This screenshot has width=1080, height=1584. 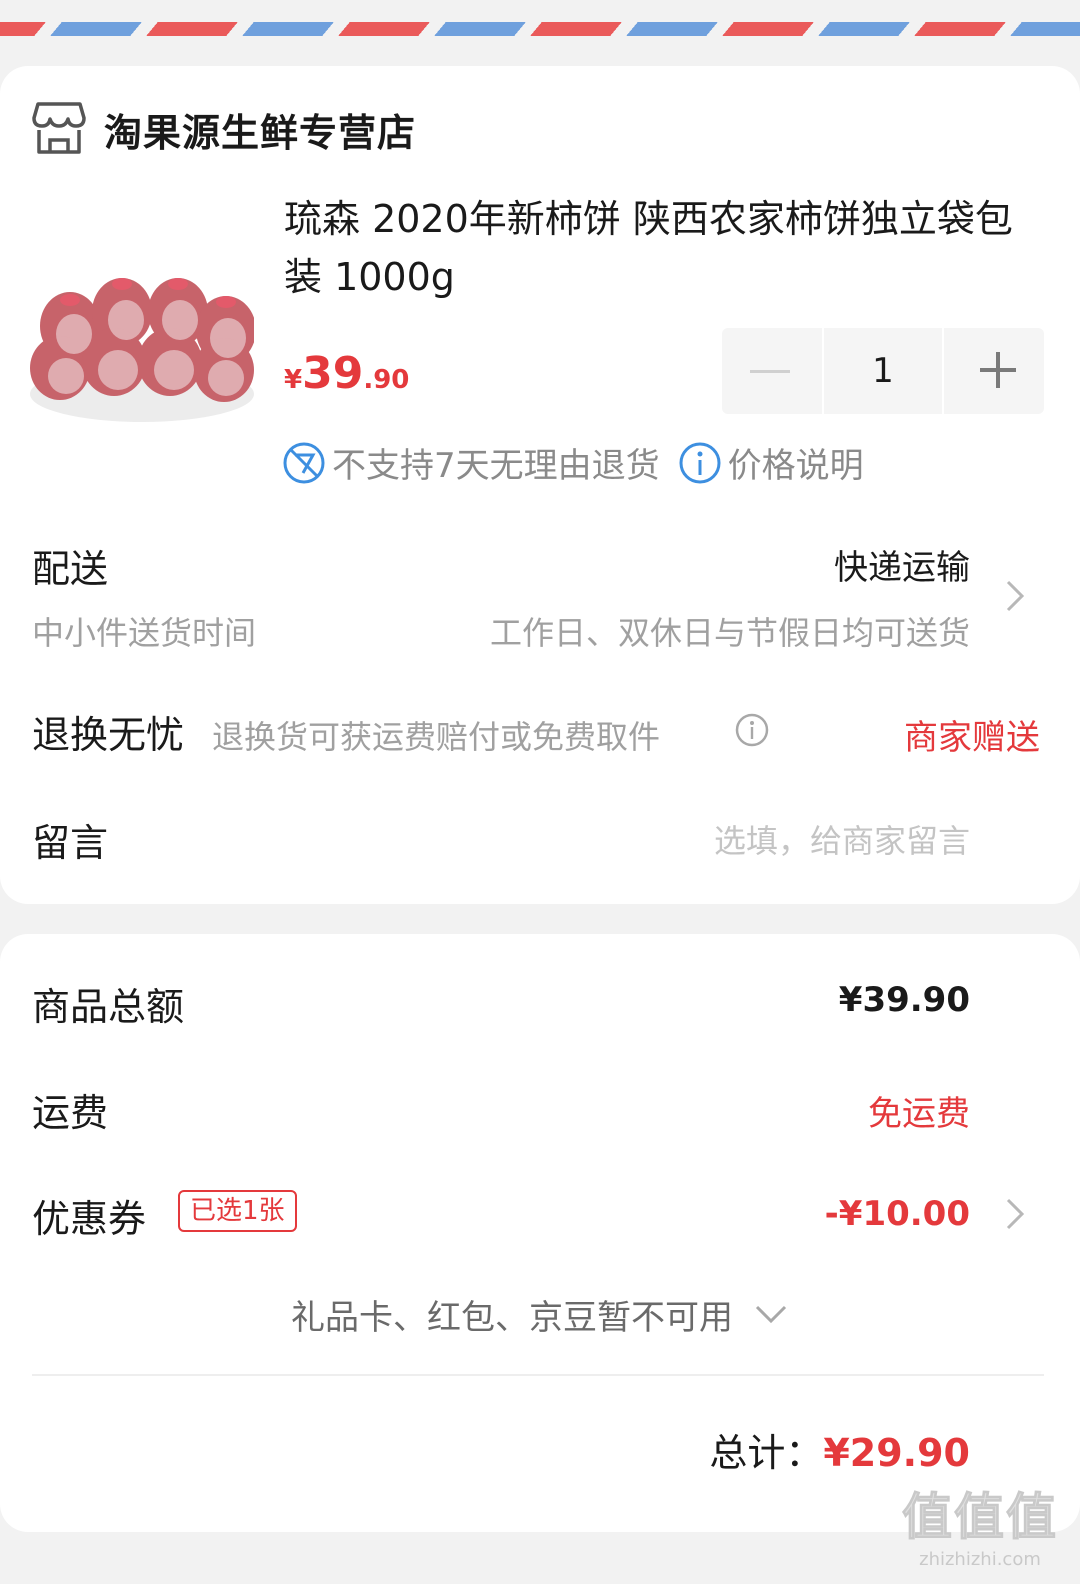 I want to click on store-icon, so click(x=59, y=128).